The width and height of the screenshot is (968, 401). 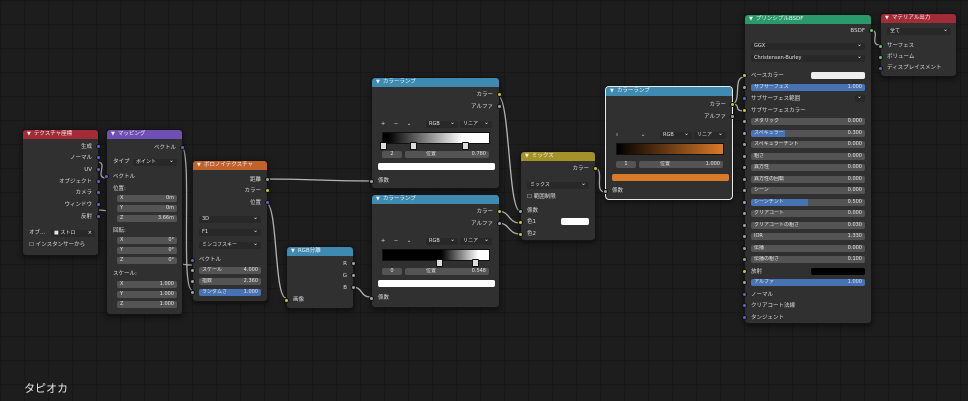 What do you see at coordinates (808, 179) in the screenshot?
I see `bsdf-input-field: 異方性の回転 0.000` at bounding box center [808, 179].